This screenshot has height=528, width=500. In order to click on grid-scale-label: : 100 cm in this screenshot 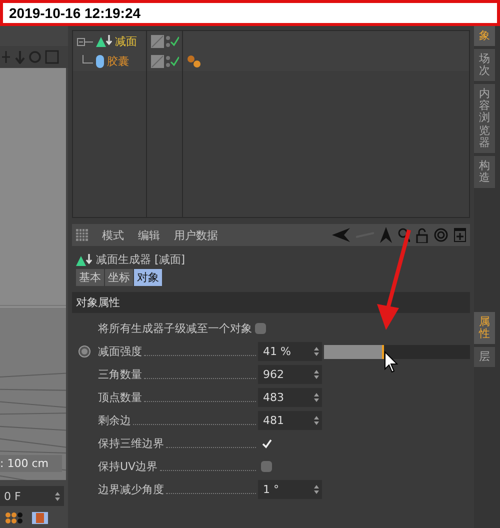, I will do `click(31, 463)`.